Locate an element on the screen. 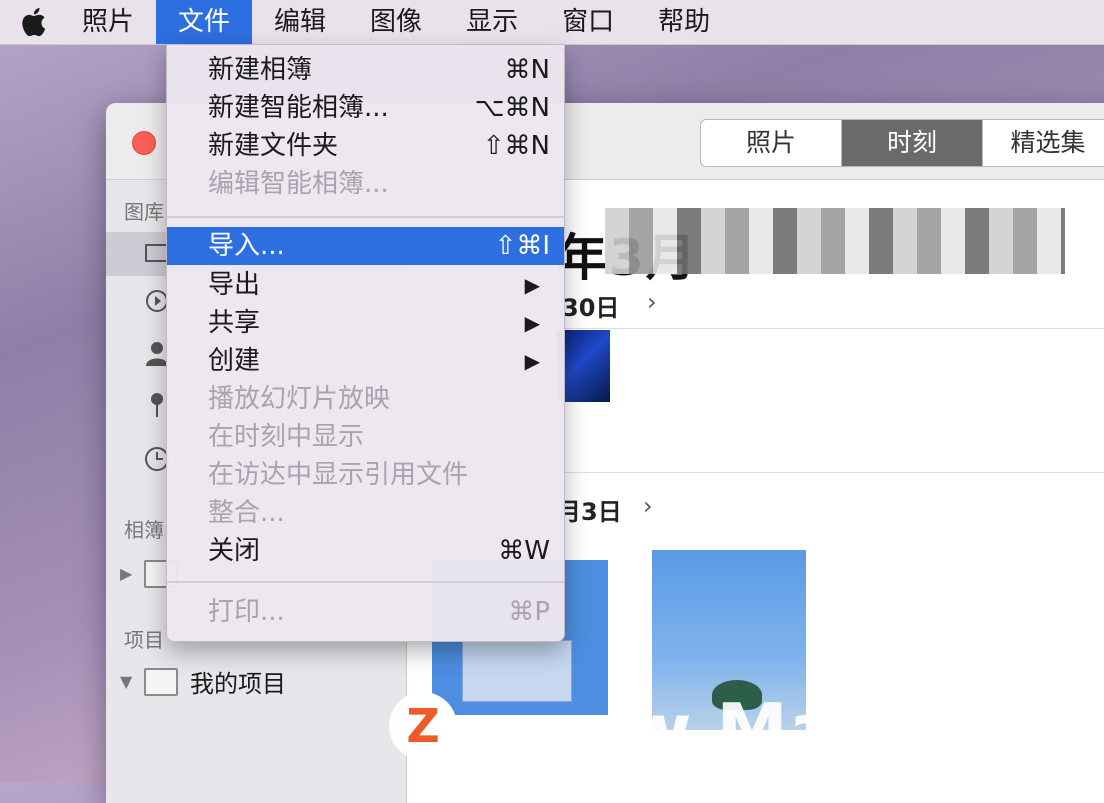 This screenshot has height=803, width=1104. menu-help: 帮助 is located at coordinates (684, 22).